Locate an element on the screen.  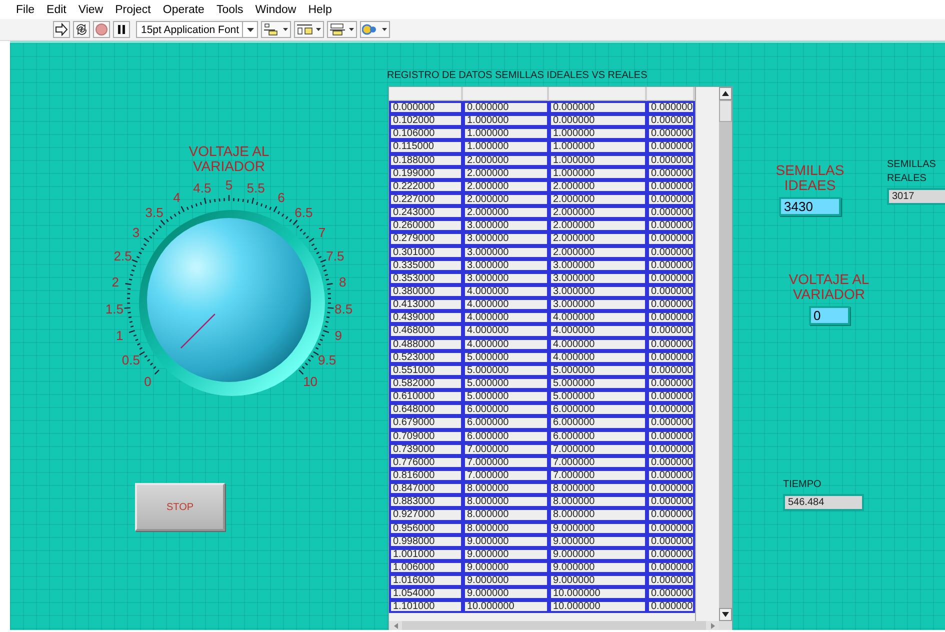
numeric-field: 0 is located at coordinates (829, 315).